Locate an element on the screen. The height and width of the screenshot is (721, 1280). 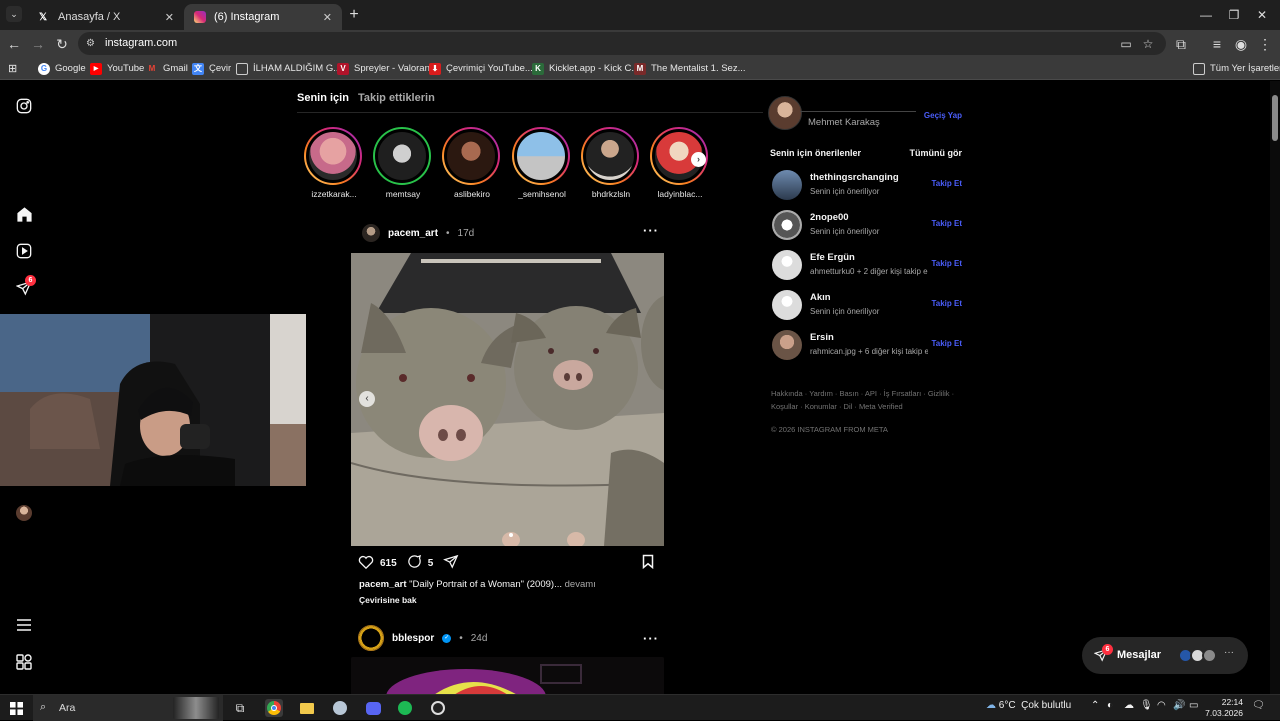
browser-menu-icon: ⋮ is located at coordinates (1265, 44).